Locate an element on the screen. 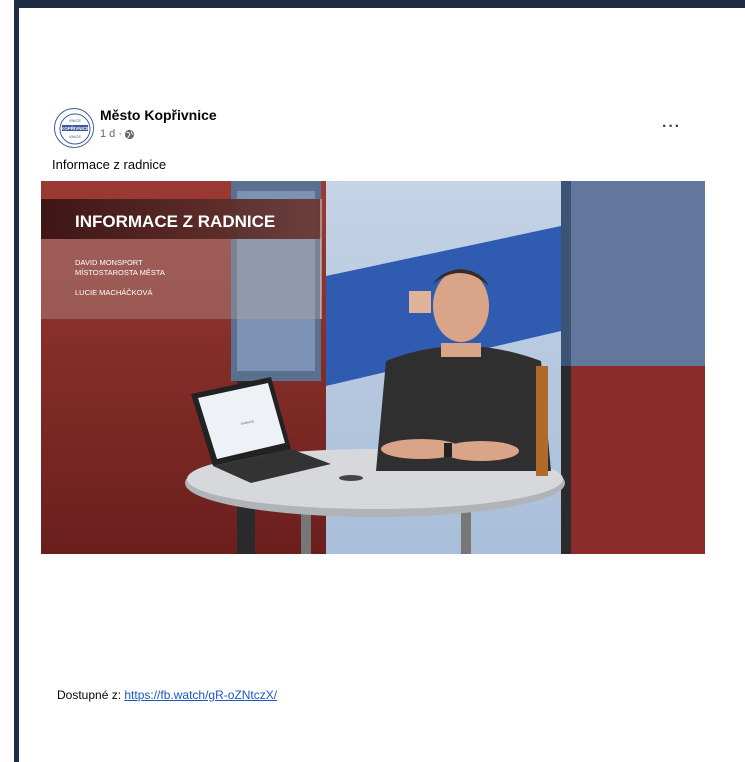  source-prefix: Dostupné z: is located at coordinates (91, 695).